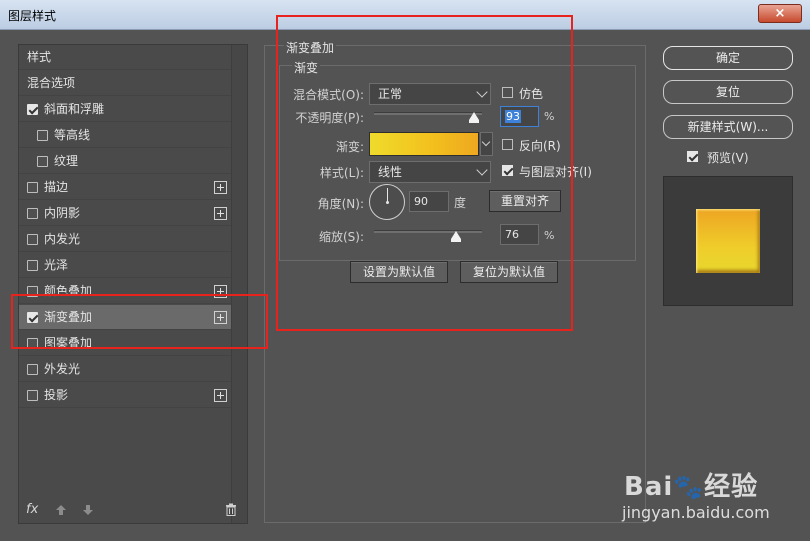  Describe the element at coordinates (62, 369) in the screenshot. I see `list-item-label: 外发光` at that location.